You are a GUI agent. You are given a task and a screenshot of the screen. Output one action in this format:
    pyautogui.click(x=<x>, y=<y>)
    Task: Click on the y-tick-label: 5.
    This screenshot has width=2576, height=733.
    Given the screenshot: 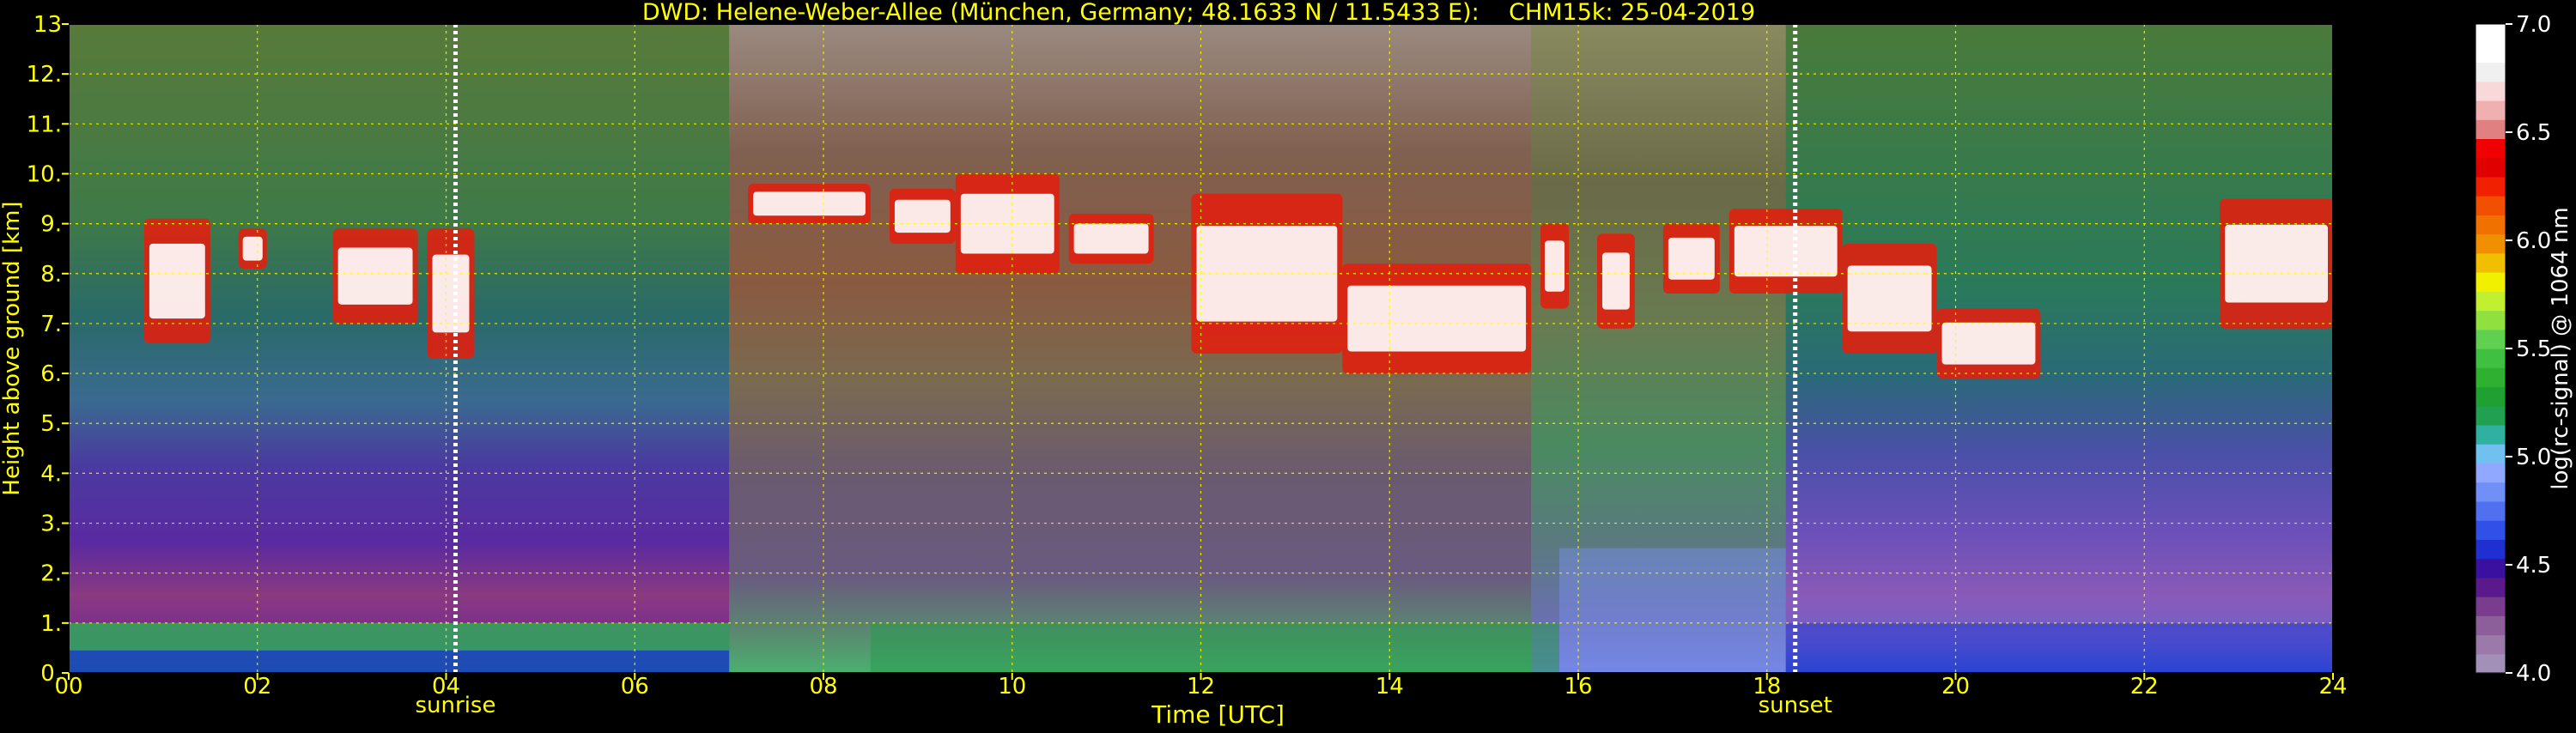 What is the action you would take?
    pyautogui.click(x=51, y=424)
    